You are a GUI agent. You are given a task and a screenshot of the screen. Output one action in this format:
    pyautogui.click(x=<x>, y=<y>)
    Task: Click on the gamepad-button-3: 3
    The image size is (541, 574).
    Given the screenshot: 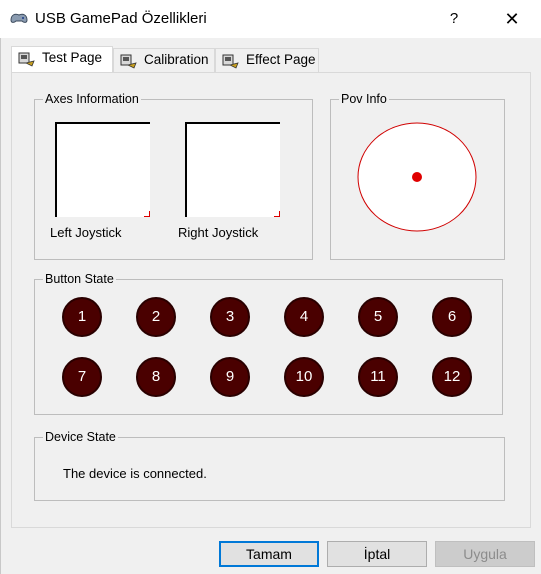 What is the action you would take?
    pyautogui.click(x=230, y=317)
    